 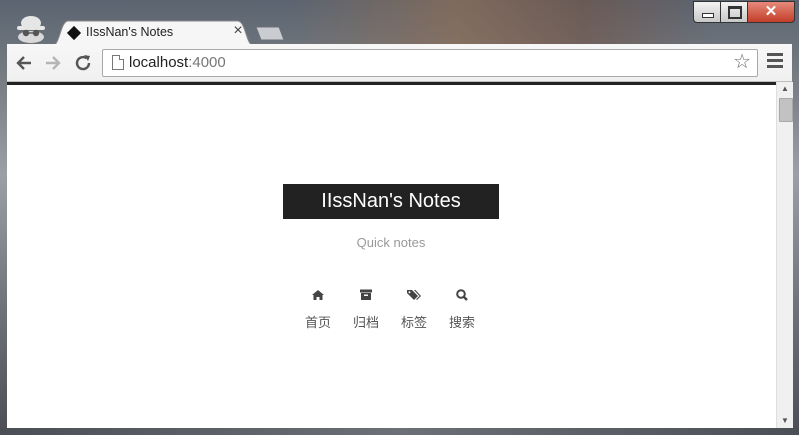 I want to click on archive-icon, so click(x=366, y=294).